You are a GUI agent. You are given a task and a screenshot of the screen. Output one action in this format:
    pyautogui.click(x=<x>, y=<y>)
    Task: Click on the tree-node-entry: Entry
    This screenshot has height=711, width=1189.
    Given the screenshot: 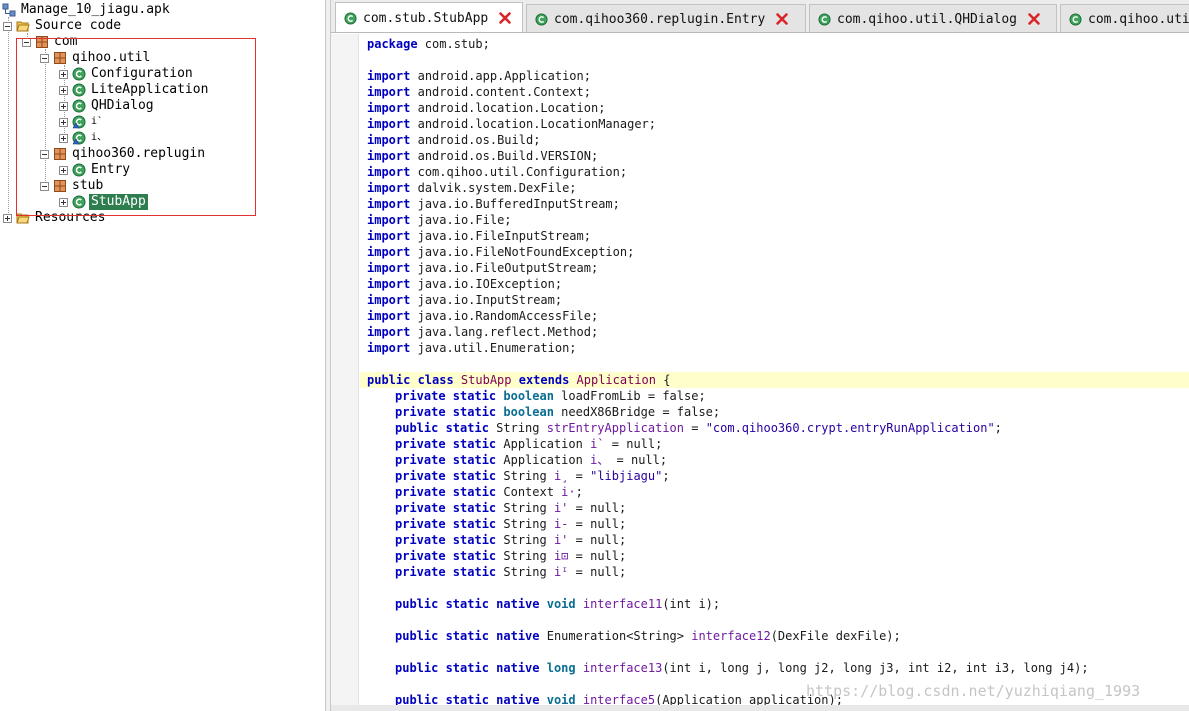 What is the action you would take?
    pyautogui.click(x=95, y=170)
    